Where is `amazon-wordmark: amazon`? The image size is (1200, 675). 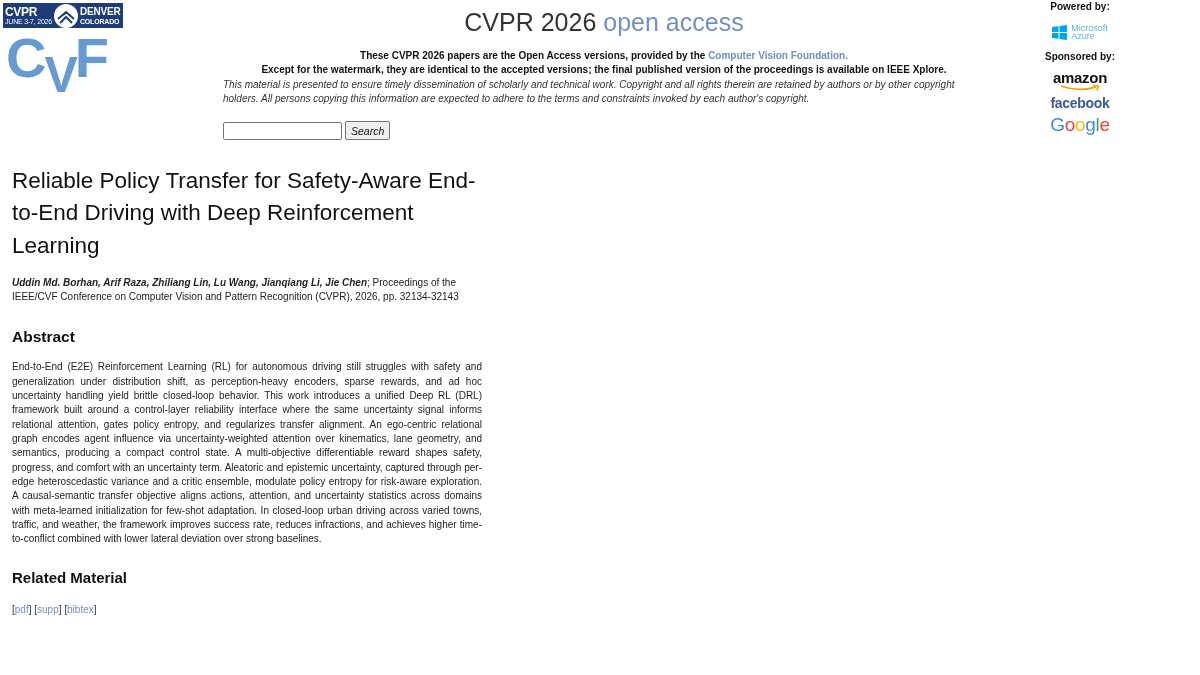
amazon-wordmark: amazon is located at coordinates (1080, 78).